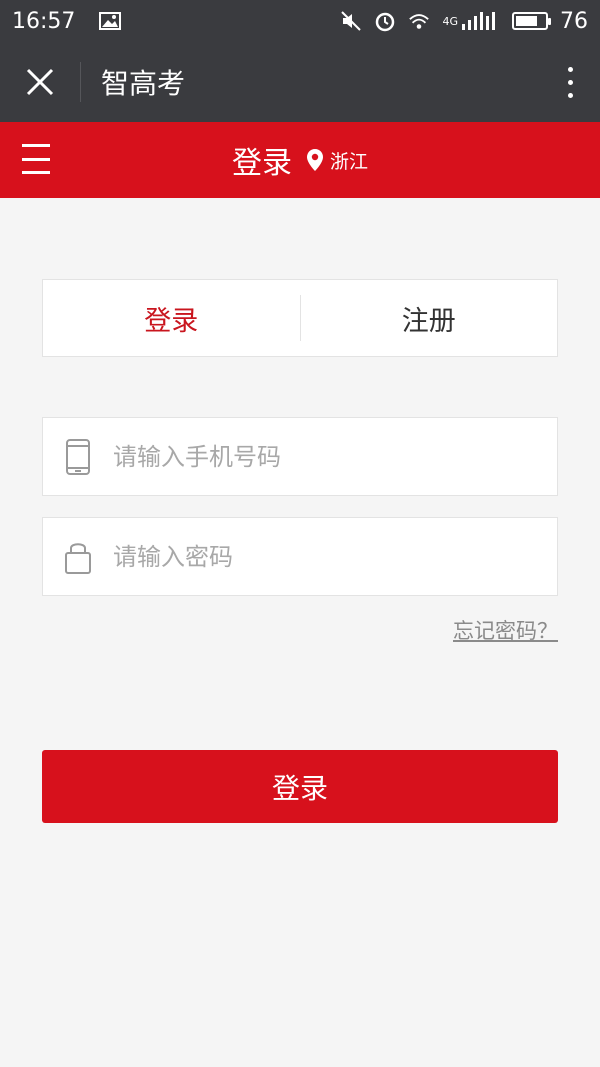 Image resolution: width=600 pixels, height=1067 pixels. Describe the element at coordinates (300, 786) in the screenshot. I see `login-button: 登录` at that location.